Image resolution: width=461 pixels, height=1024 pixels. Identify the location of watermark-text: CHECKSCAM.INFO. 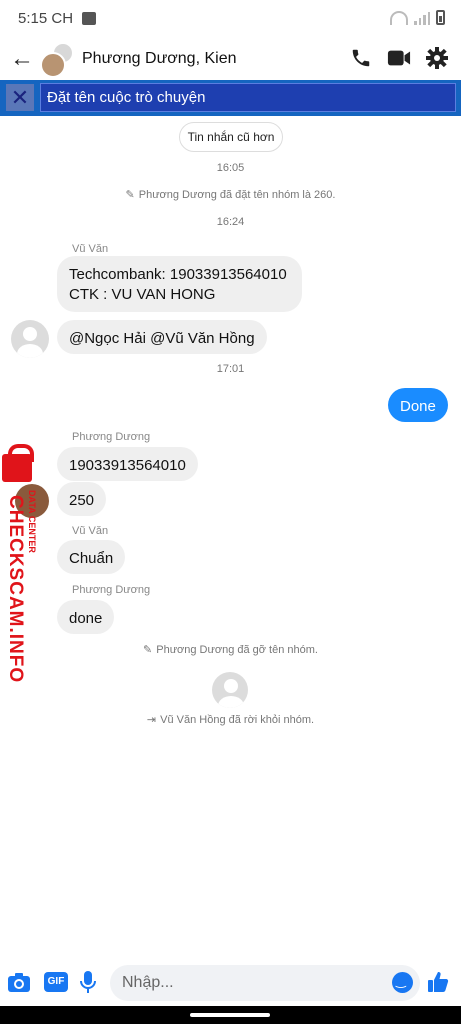
(15, 589).